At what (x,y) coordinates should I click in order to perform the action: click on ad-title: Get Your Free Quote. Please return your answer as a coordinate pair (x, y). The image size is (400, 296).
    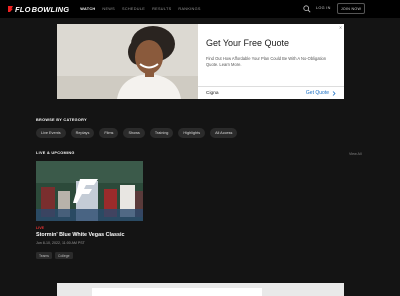
    Looking at the image, I should click on (248, 43).